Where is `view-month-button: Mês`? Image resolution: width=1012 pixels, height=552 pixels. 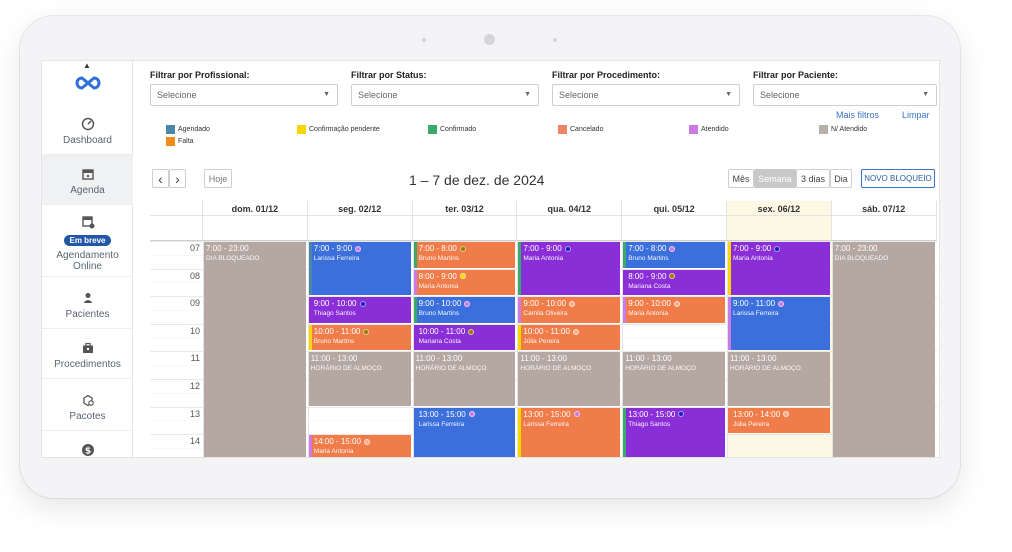
view-month-button: Mês is located at coordinates (741, 178).